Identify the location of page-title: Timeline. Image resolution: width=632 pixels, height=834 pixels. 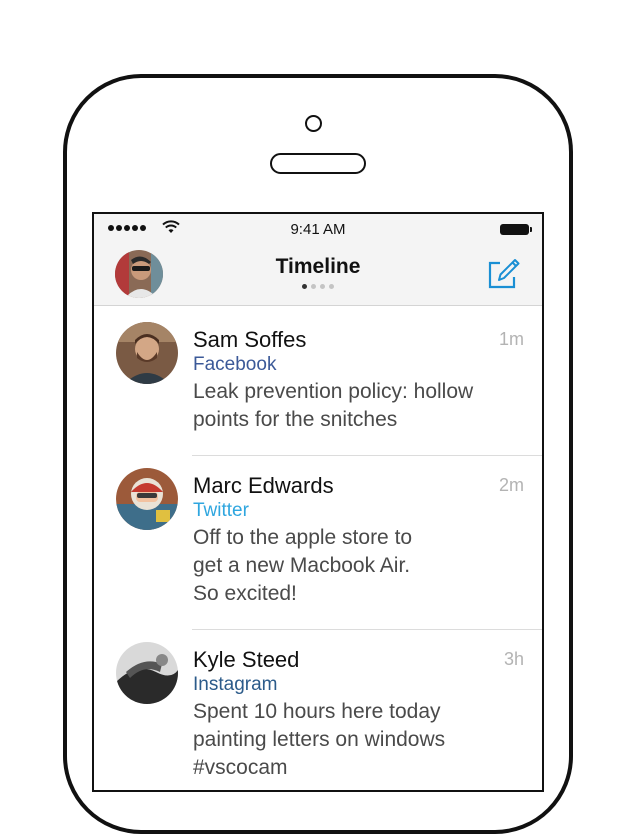
(318, 266).